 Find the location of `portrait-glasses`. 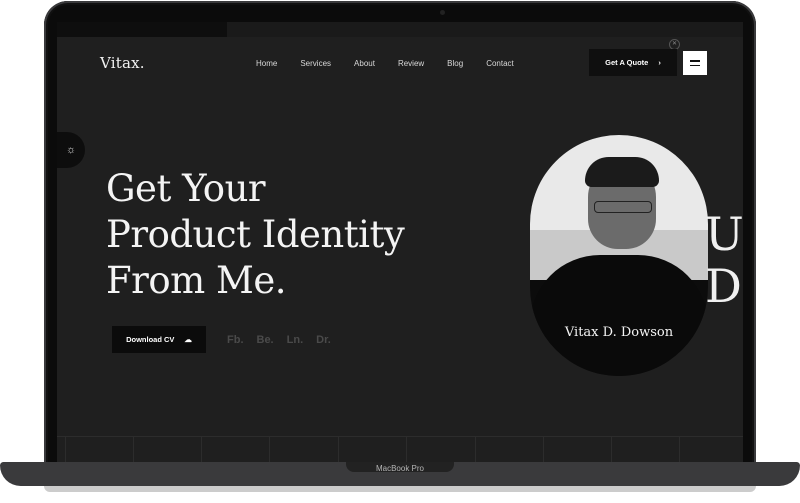

portrait-glasses is located at coordinates (623, 207).